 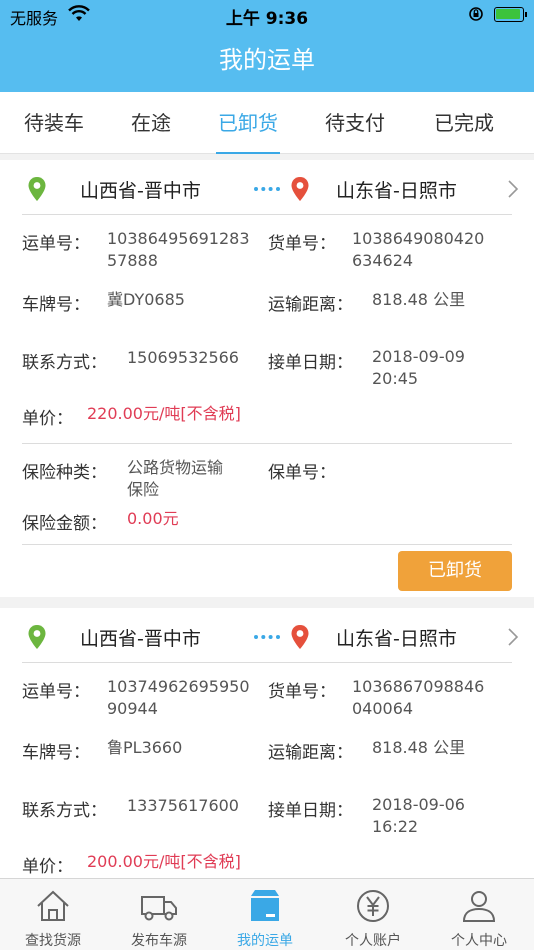 I want to click on nav-personal-center: 个人中心, so click(x=479, y=914).